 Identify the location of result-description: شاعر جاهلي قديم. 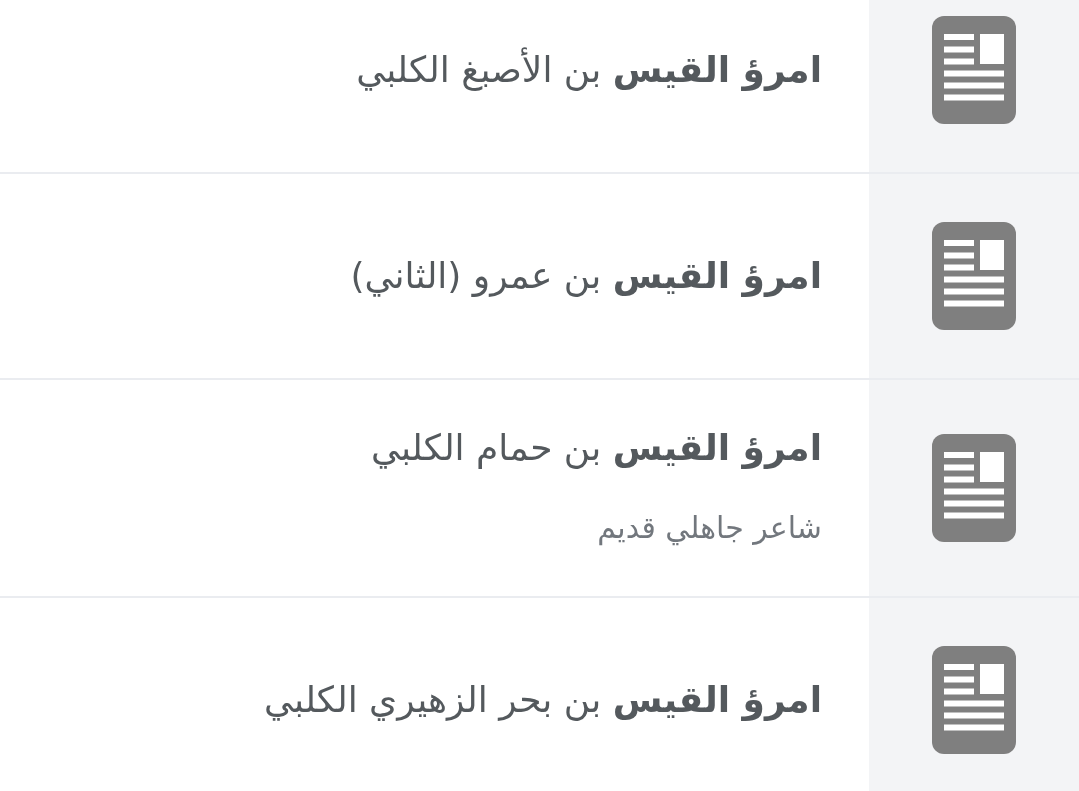
(709, 528).